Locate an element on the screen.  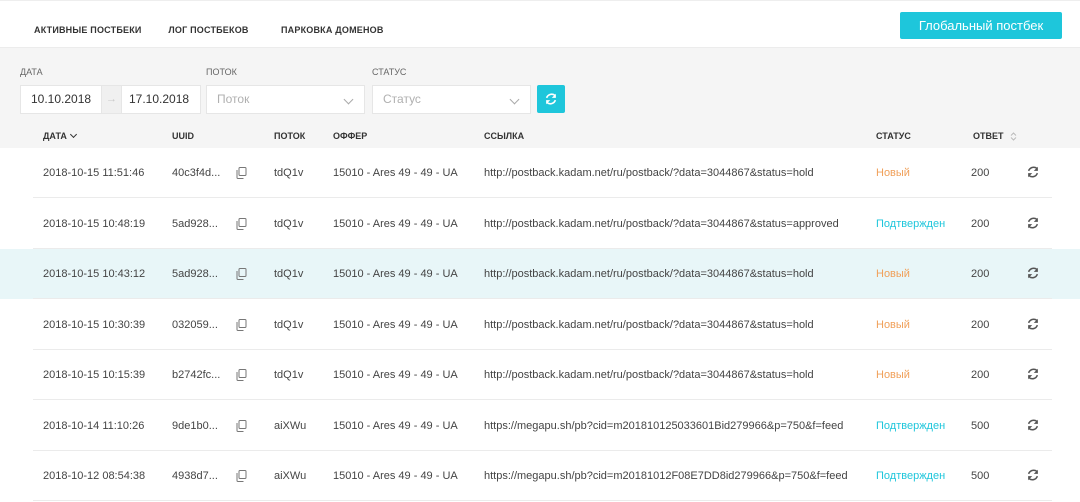
row-date: 2018-10-14 11:10:26 is located at coordinates (94, 425).